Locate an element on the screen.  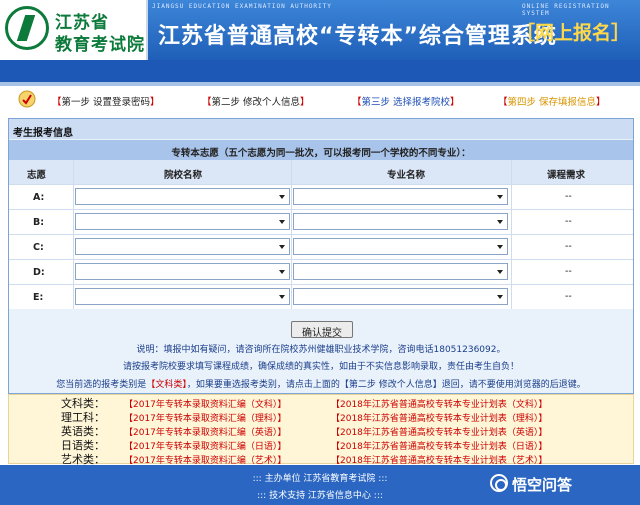
col-school: 院校名称 is located at coordinates (183, 175).